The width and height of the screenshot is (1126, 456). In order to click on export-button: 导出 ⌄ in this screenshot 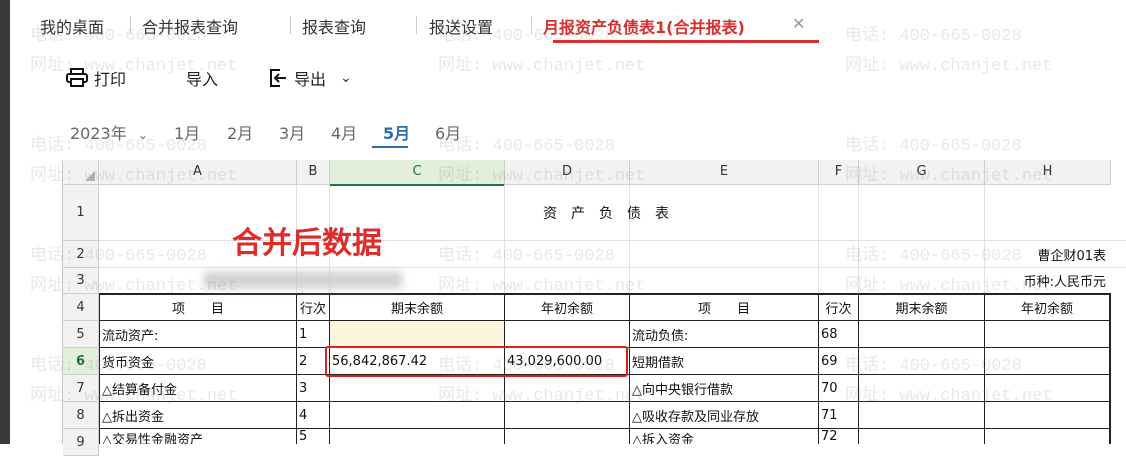, I will do `click(310, 78)`.